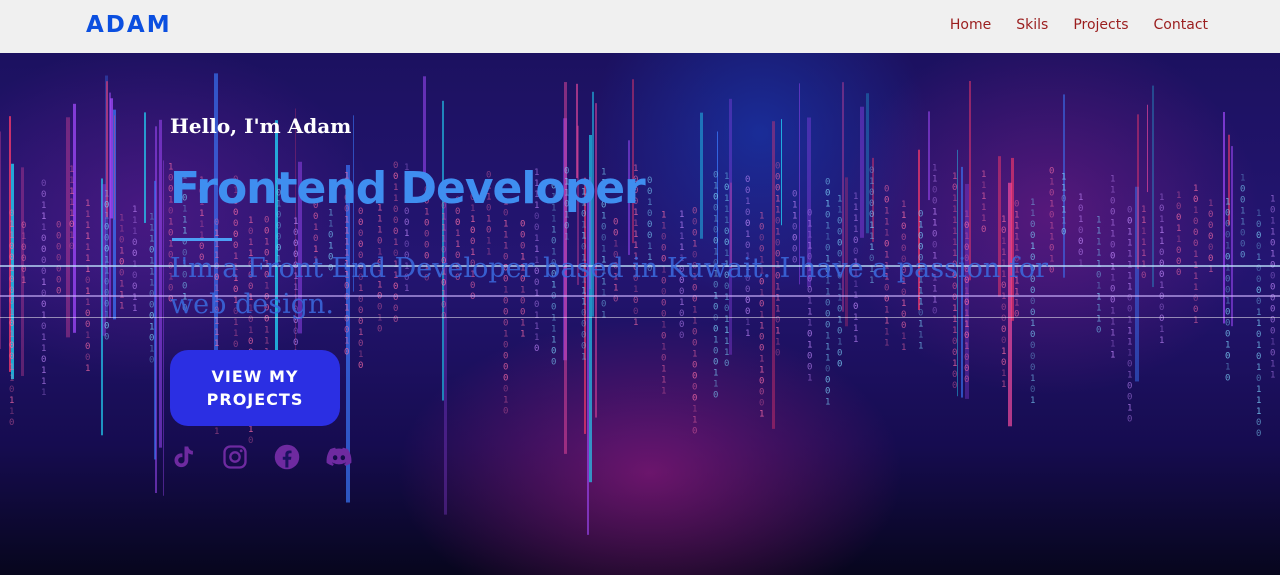 Image resolution: width=1280 pixels, height=575 pixels. Describe the element at coordinates (183, 457) in the screenshot. I see `tiktok-icon` at that location.